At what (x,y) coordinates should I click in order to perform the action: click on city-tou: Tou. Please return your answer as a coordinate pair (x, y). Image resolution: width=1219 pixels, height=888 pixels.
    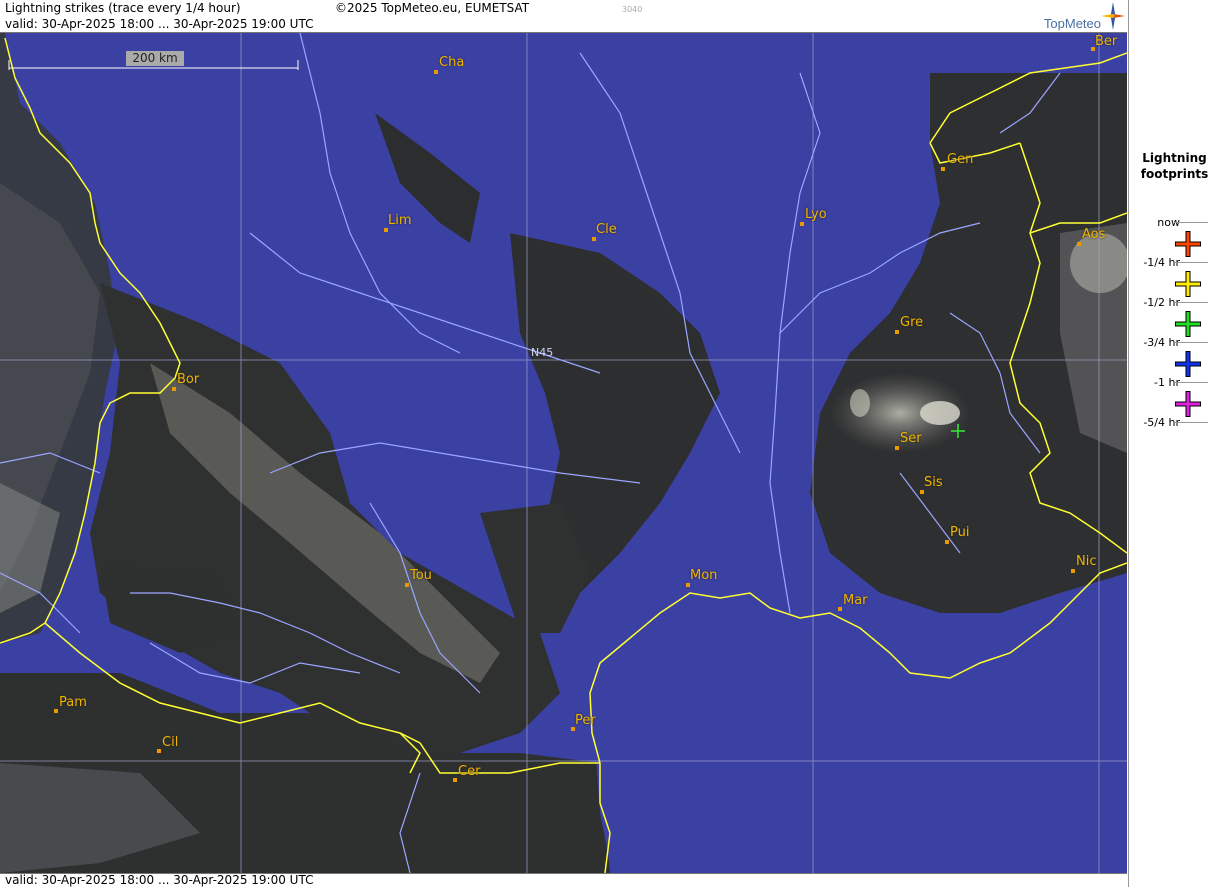
    Looking at the image, I should click on (421, 575).